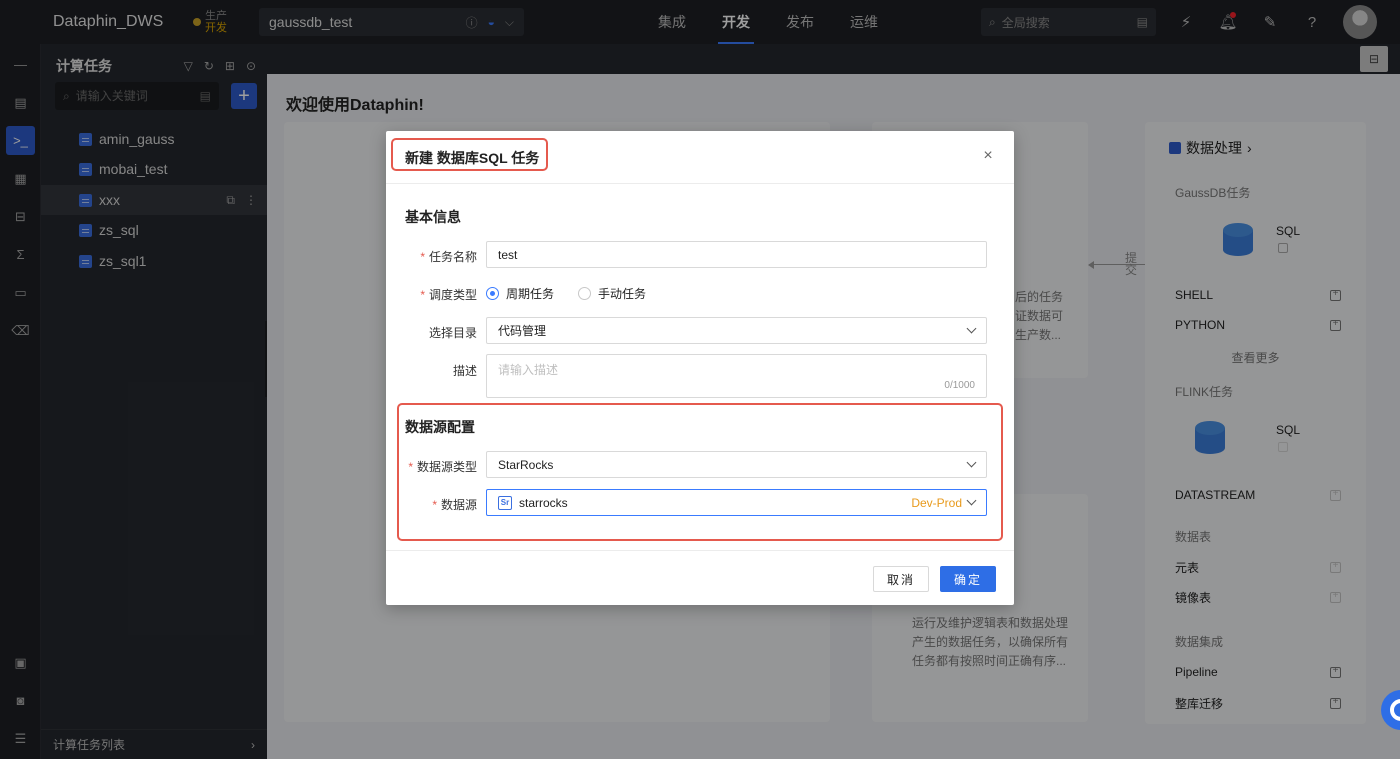 The image size is (1400, 759). What do you see at coordinates (452, 333) in the screenshot?
I see `directory-label: 选择目录` at bounding box center [452, 333].